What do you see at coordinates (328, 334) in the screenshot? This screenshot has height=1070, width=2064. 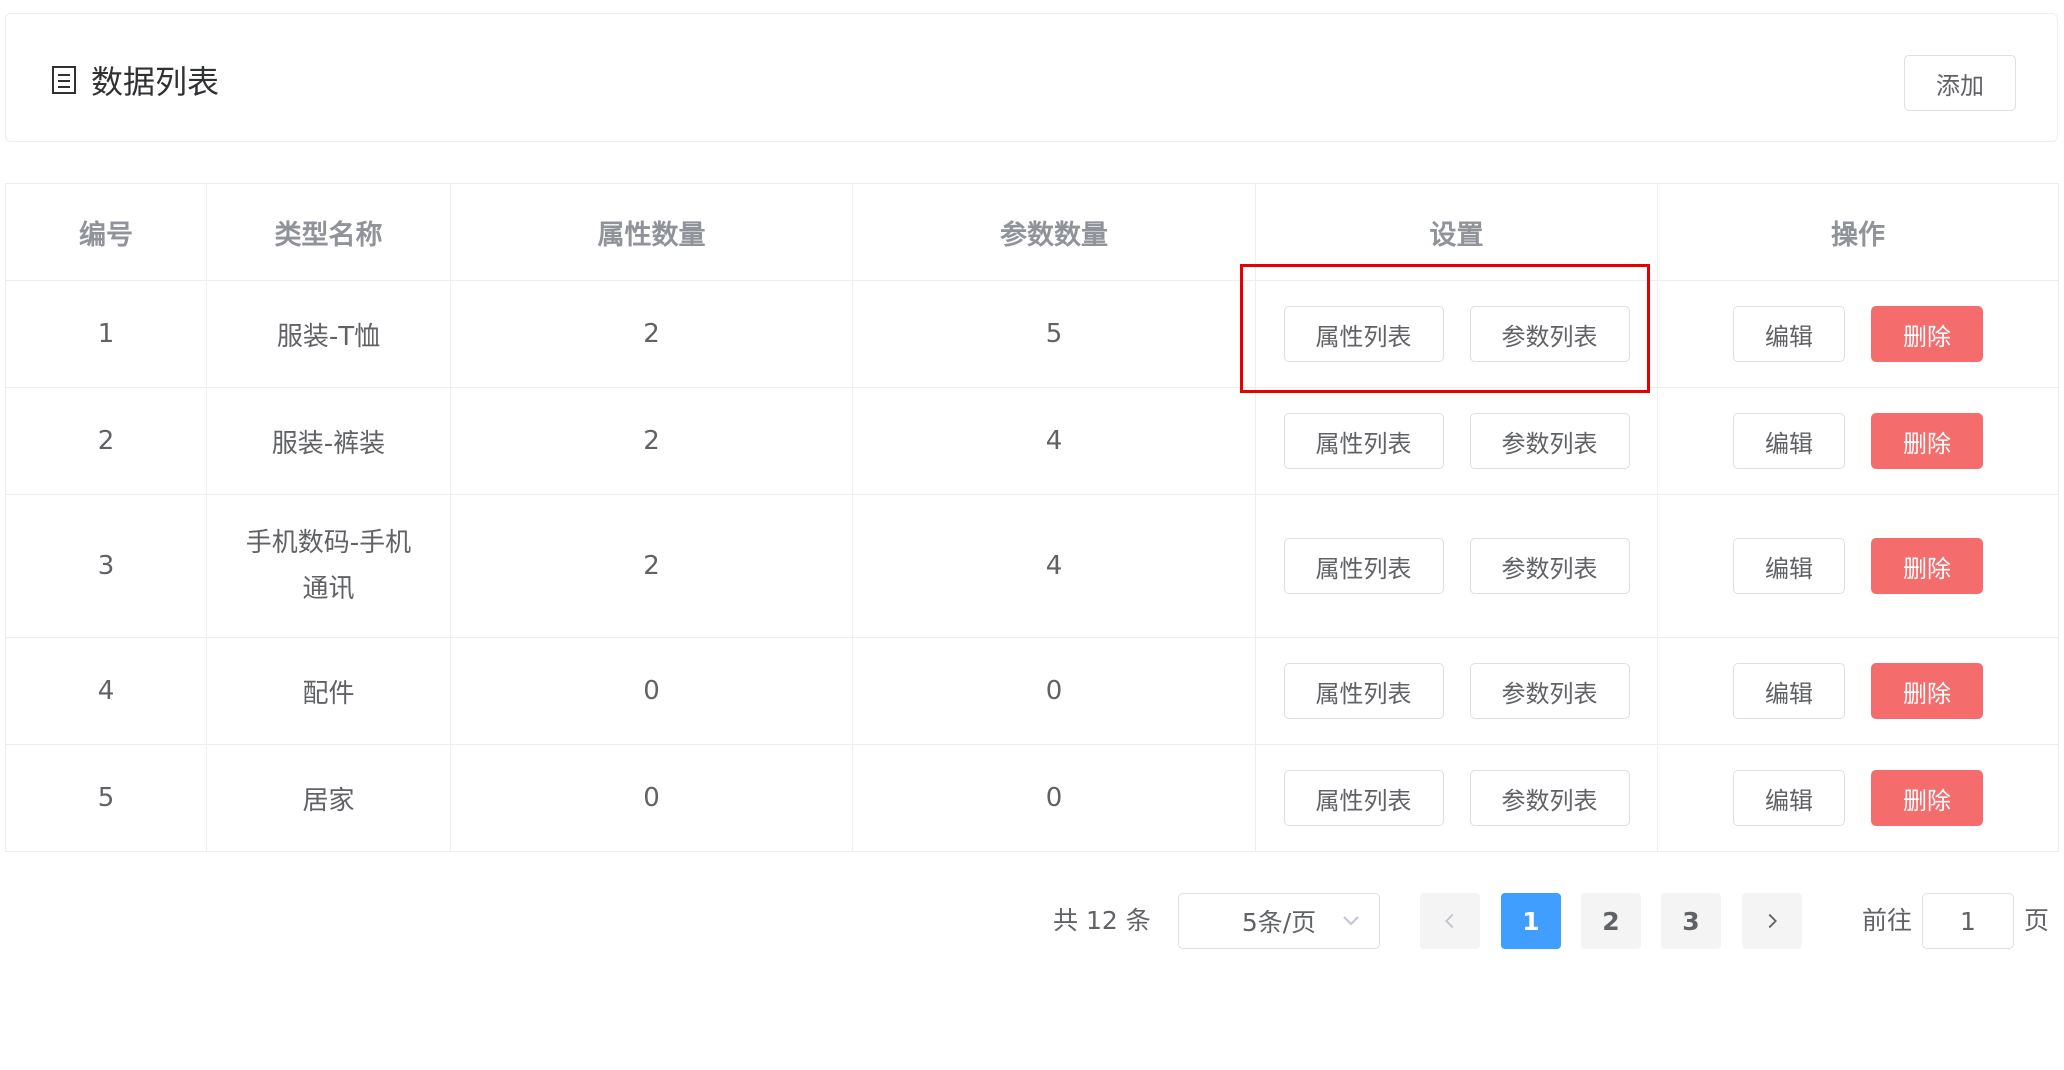 I see `cell-type-name: 服装-T恤` at bounding box center [328, 334].